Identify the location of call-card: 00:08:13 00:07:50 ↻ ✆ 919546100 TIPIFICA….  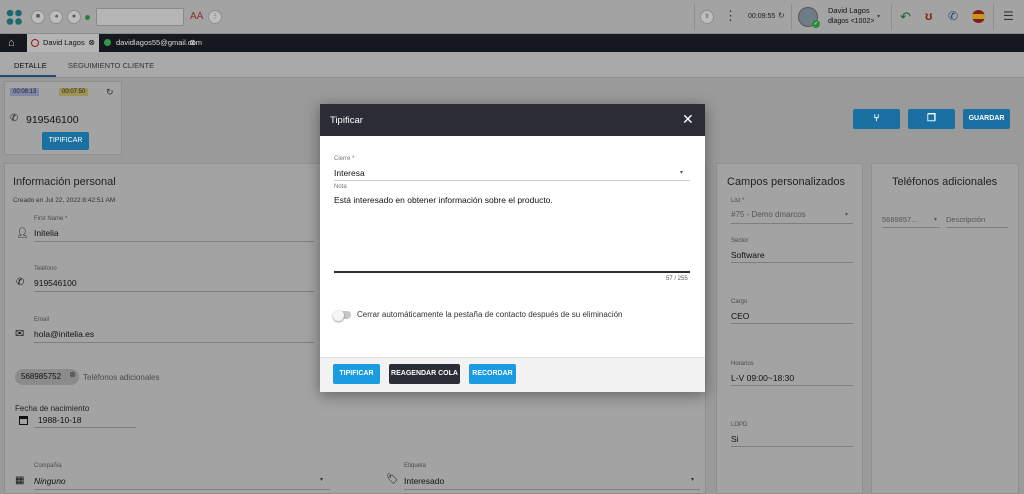
(63, 118).